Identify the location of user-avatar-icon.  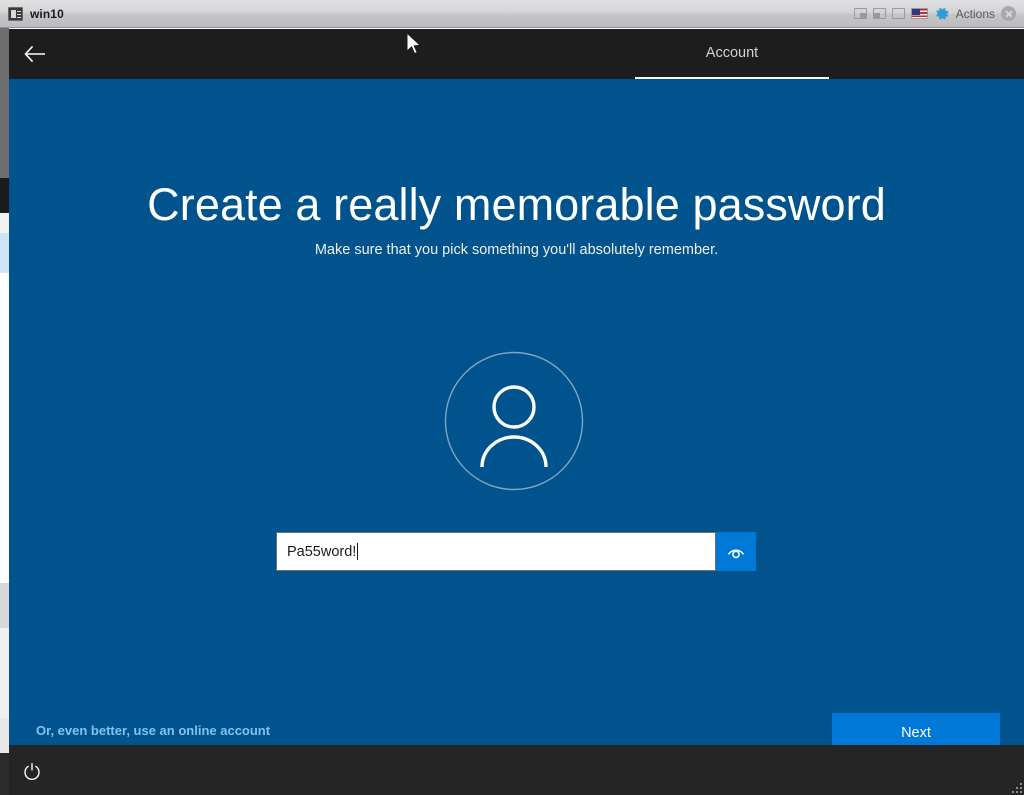
(514, 421).